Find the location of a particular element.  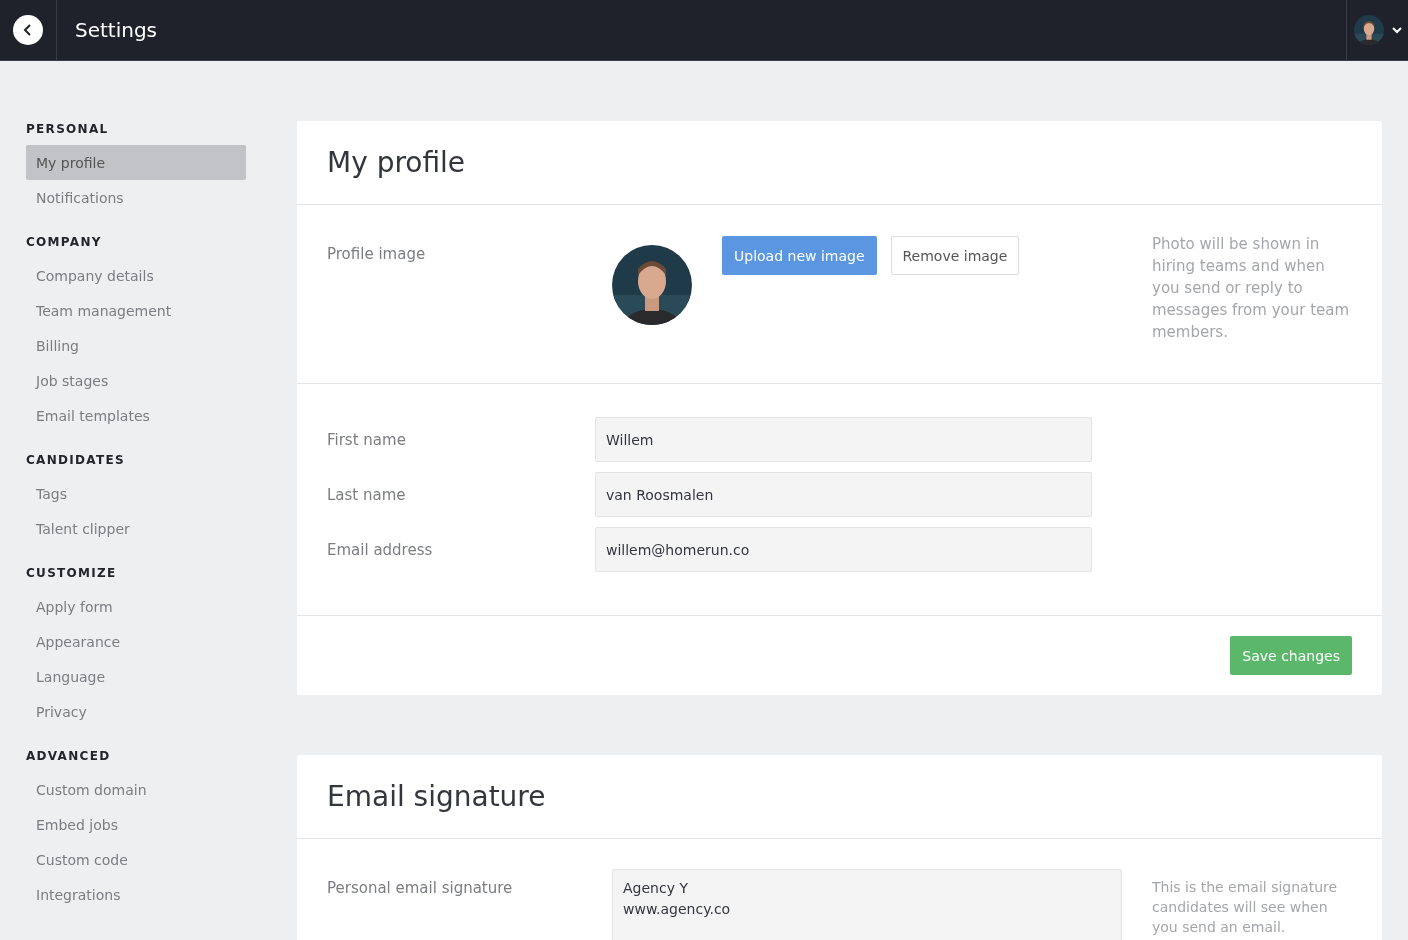

remove-image-button: Remove image is located at coordinates (955, 255).